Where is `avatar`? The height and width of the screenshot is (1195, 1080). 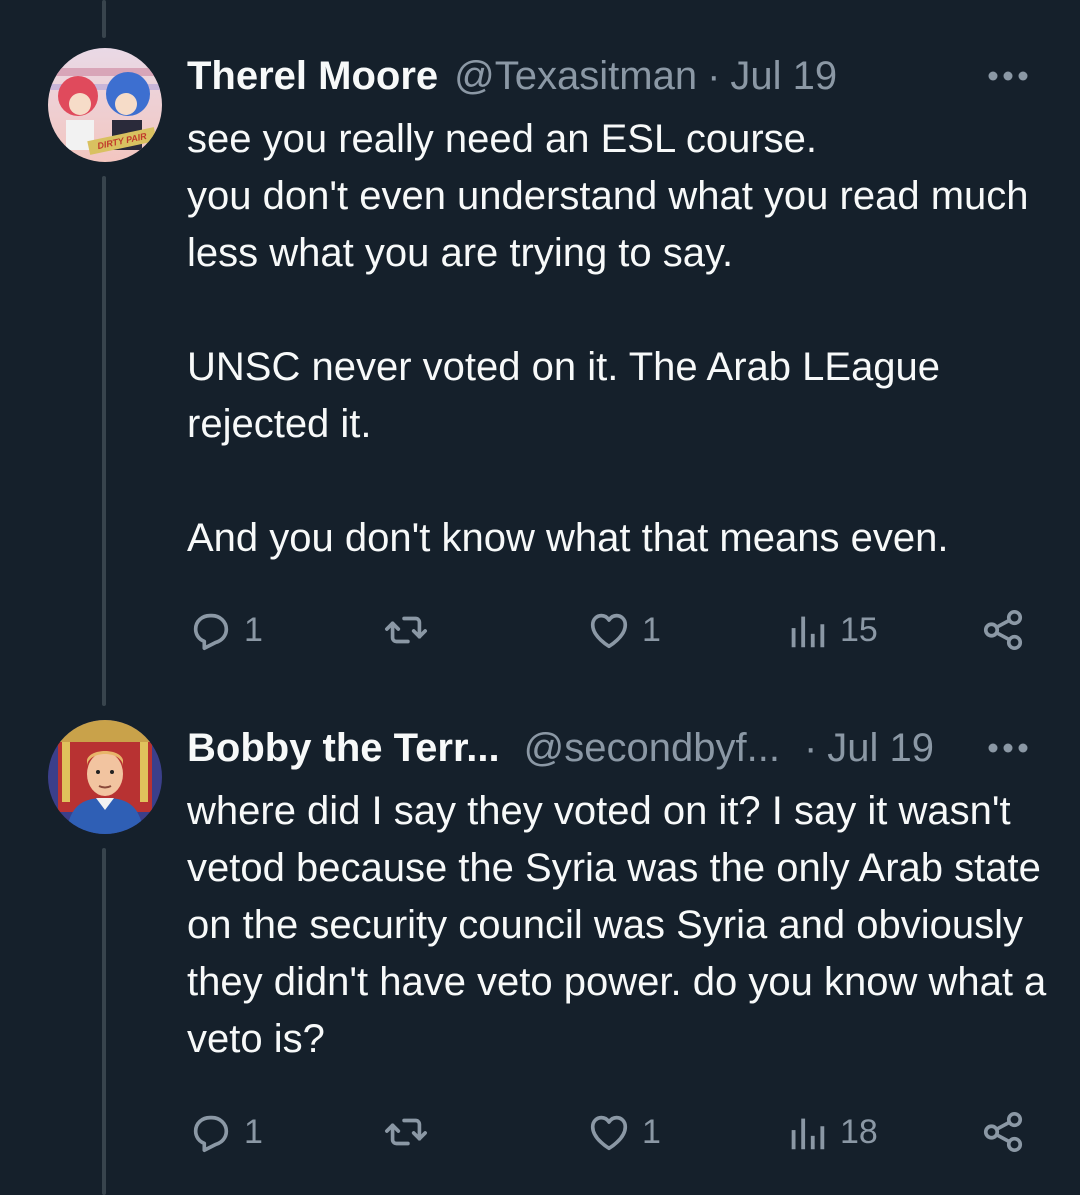
avatar is located at coordinates (105, 777).